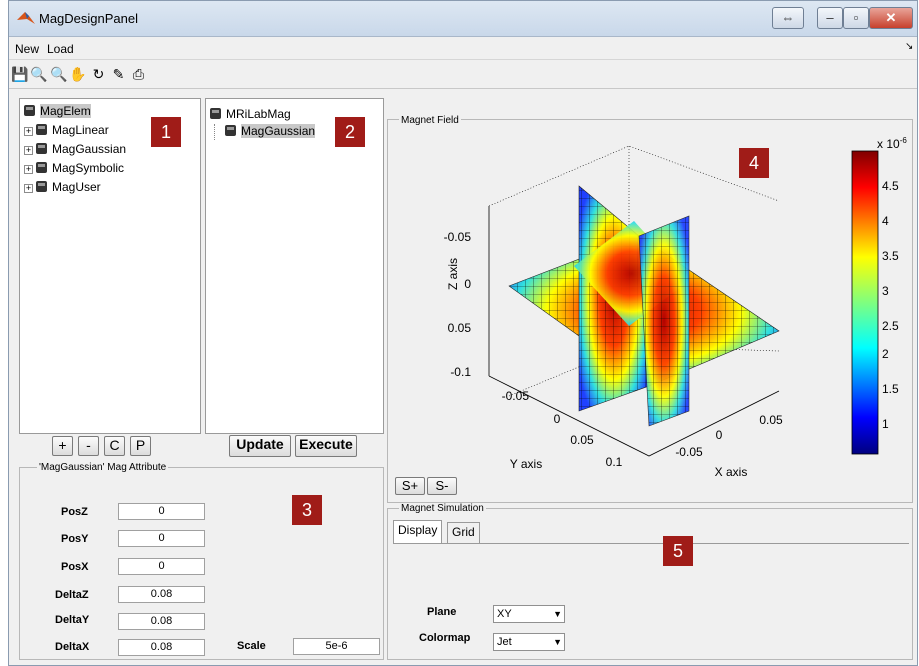  Describe the element at coordinates (75, 539) in the screenshot. I see `posy-label: PosY` at that location.